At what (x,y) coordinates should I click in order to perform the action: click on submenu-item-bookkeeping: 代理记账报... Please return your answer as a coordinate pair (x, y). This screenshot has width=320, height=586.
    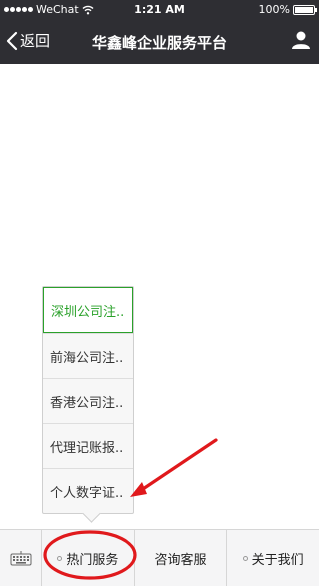
    Looking at the image, I should click on (88, 445).